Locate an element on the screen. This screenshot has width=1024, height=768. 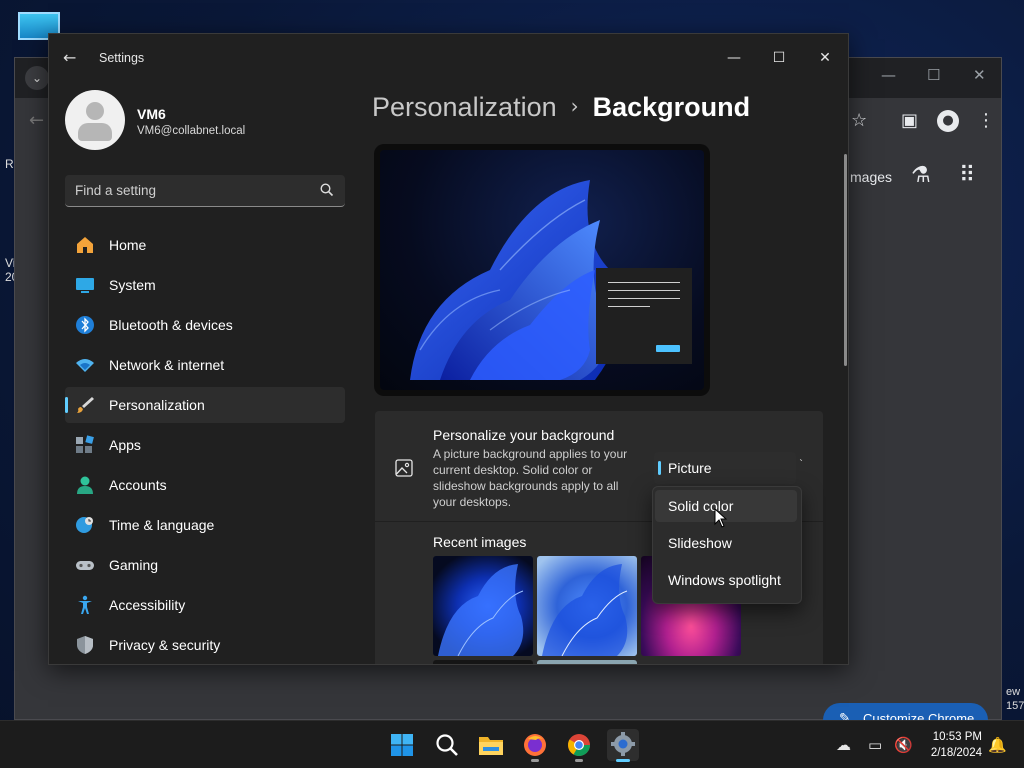
preview-dialog-window is located at coordinates (644, 316).